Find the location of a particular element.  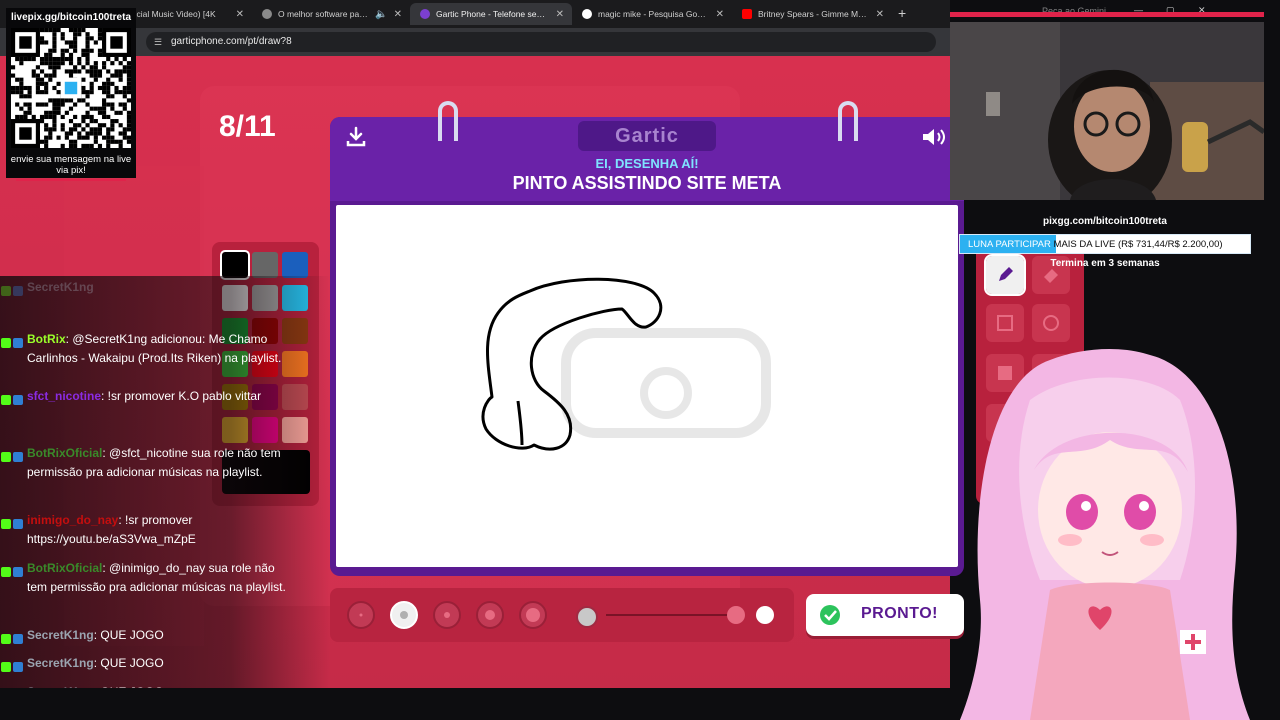

tab-title: O melhor software para im is located at coordinates (324, 14).